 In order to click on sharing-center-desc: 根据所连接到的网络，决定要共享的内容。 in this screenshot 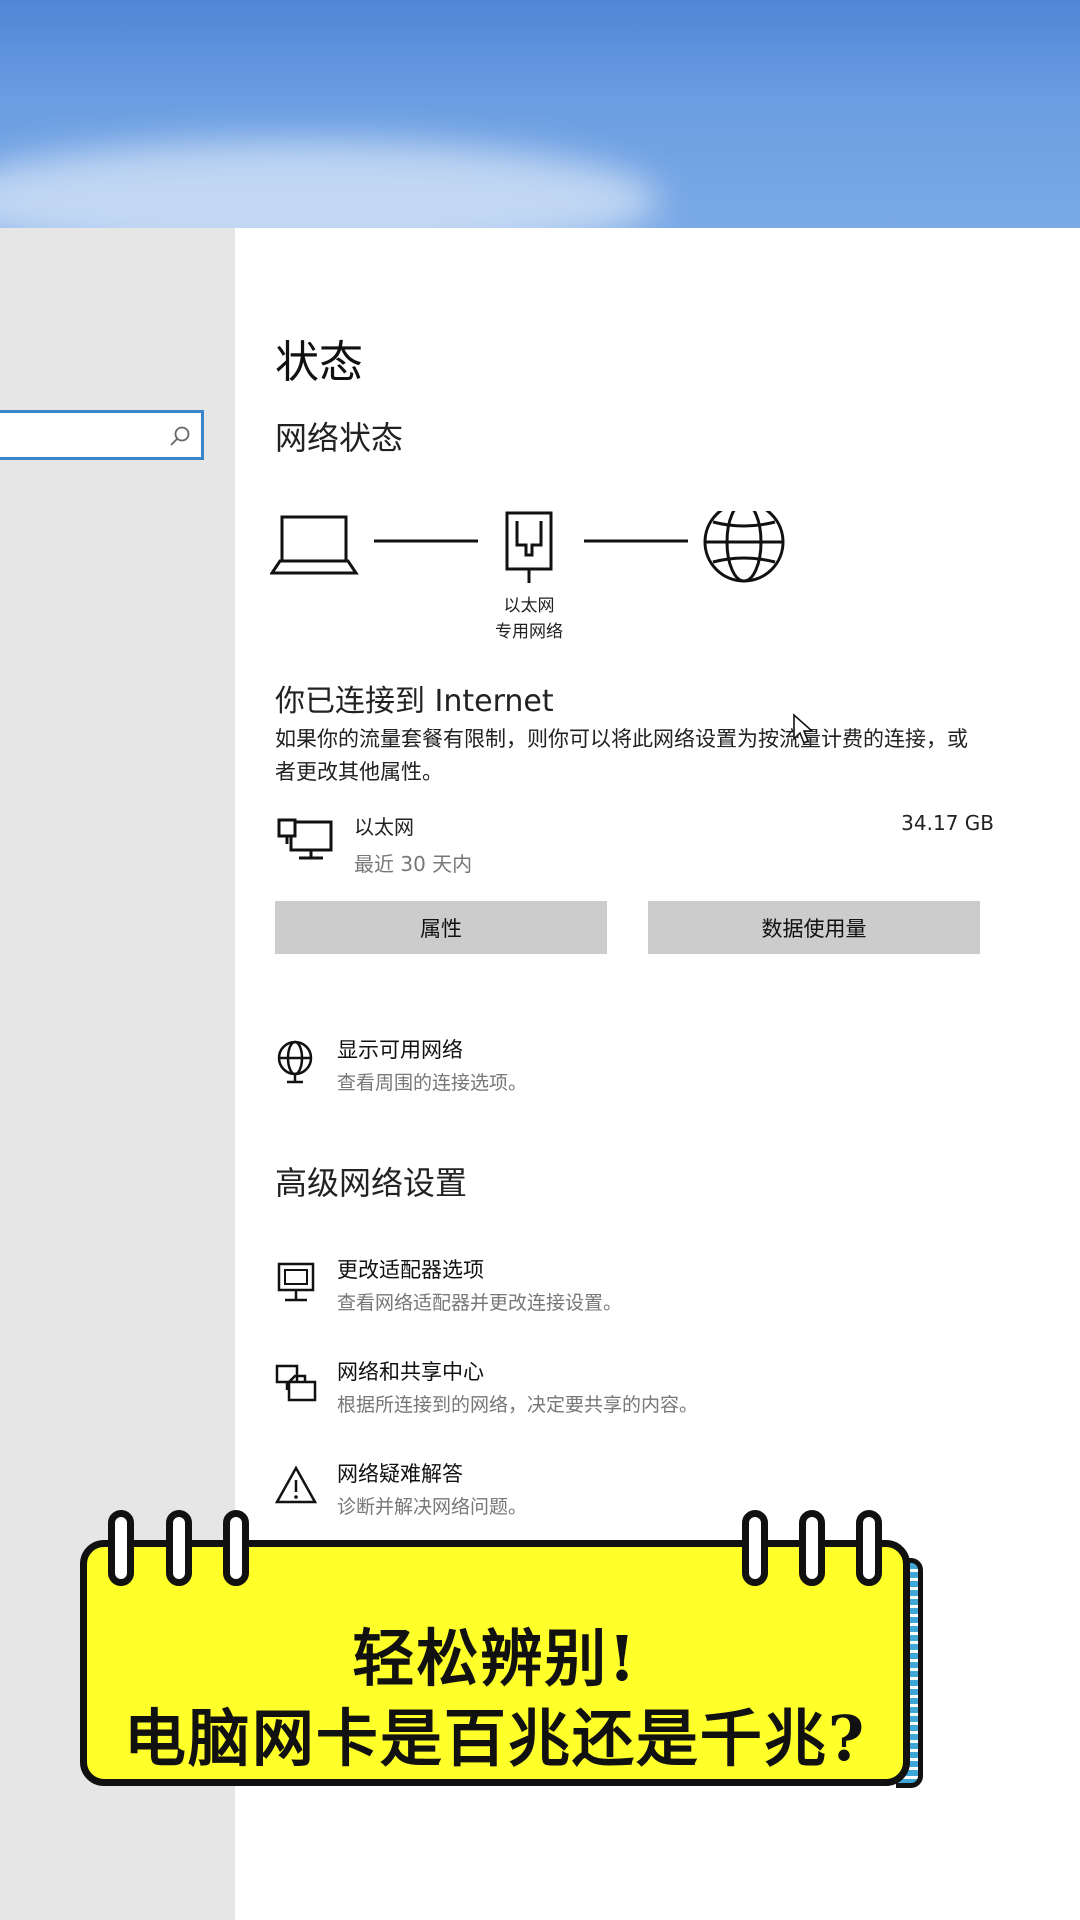, I will do `click(518, 1405)`.